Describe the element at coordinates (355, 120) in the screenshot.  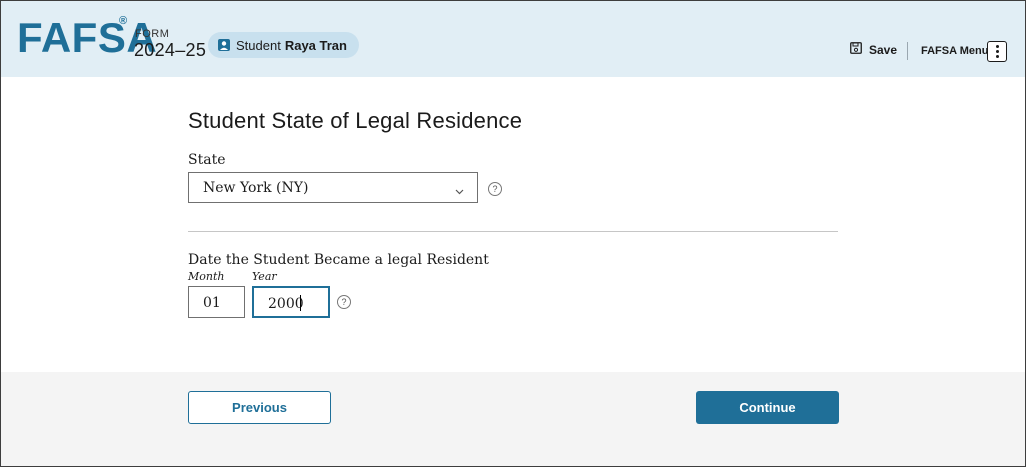
I see `page-title: Student State of Legal Residence` at that location.